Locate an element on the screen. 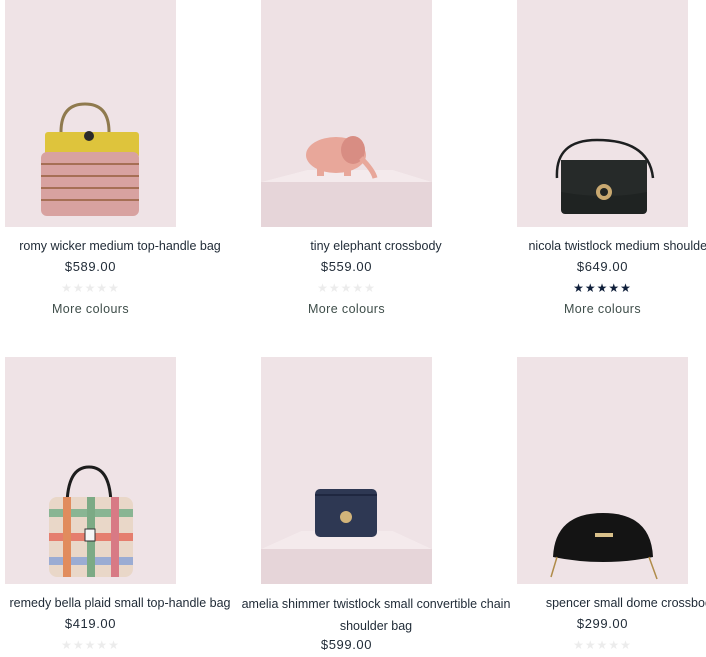 The height and width of the screenshot is (657, 706). product-name: spencer small dome crossbody is located at coordinates (596, 603).